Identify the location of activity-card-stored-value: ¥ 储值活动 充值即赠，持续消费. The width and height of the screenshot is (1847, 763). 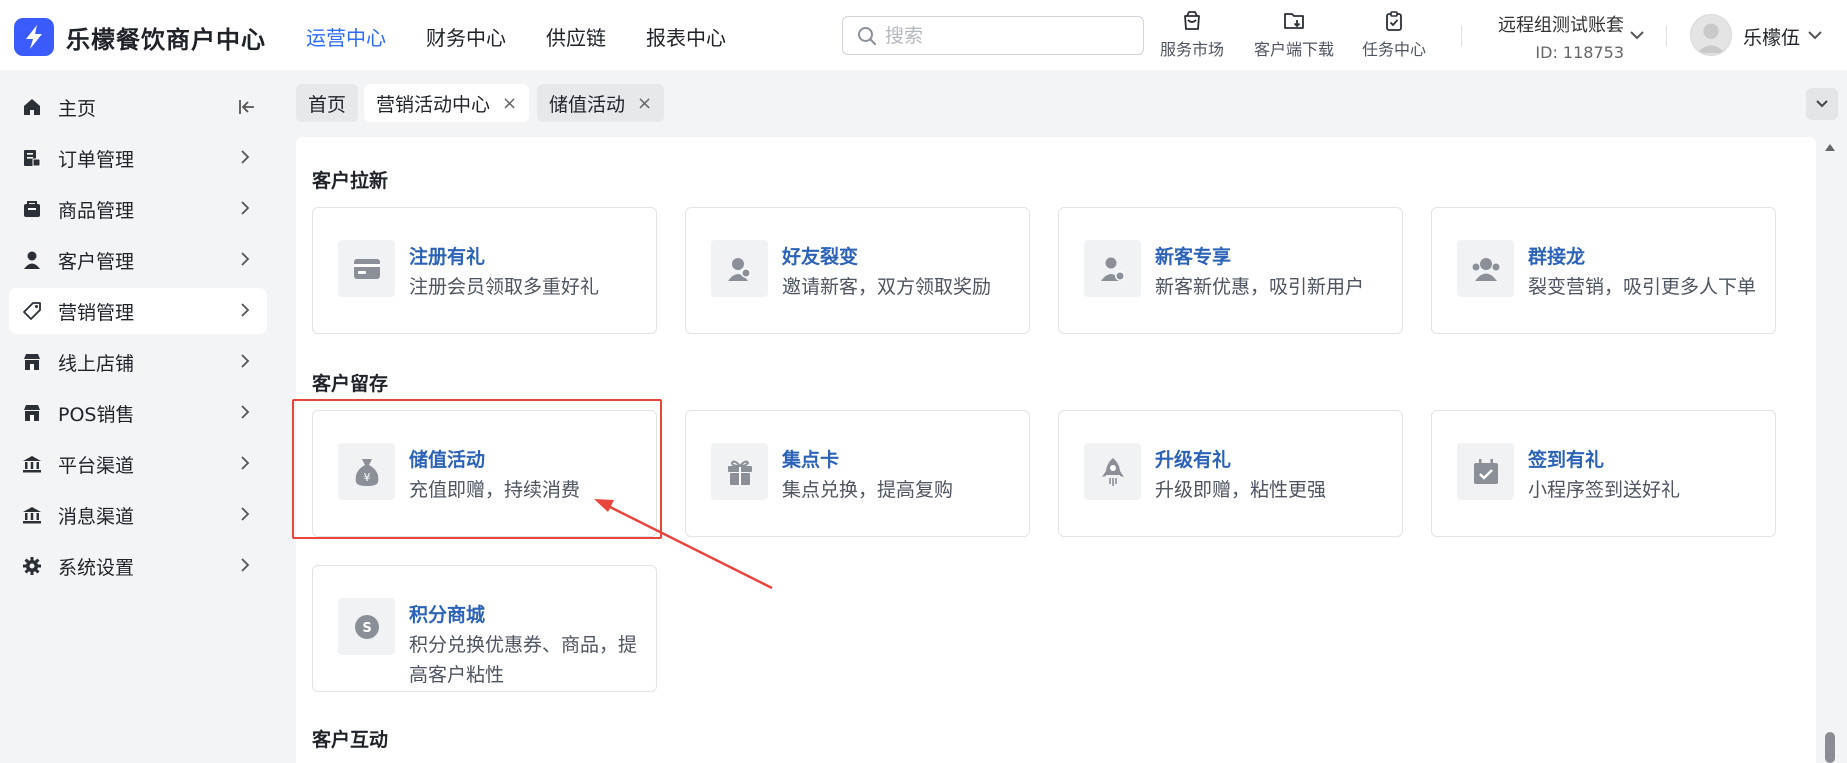
(484, 473).